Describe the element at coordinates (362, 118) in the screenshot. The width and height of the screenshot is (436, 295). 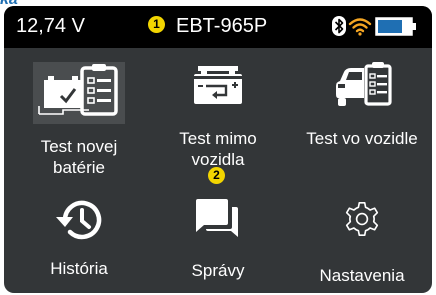
I see `menu-item-in-vehicle-test: Test vo vozidle` at that location.